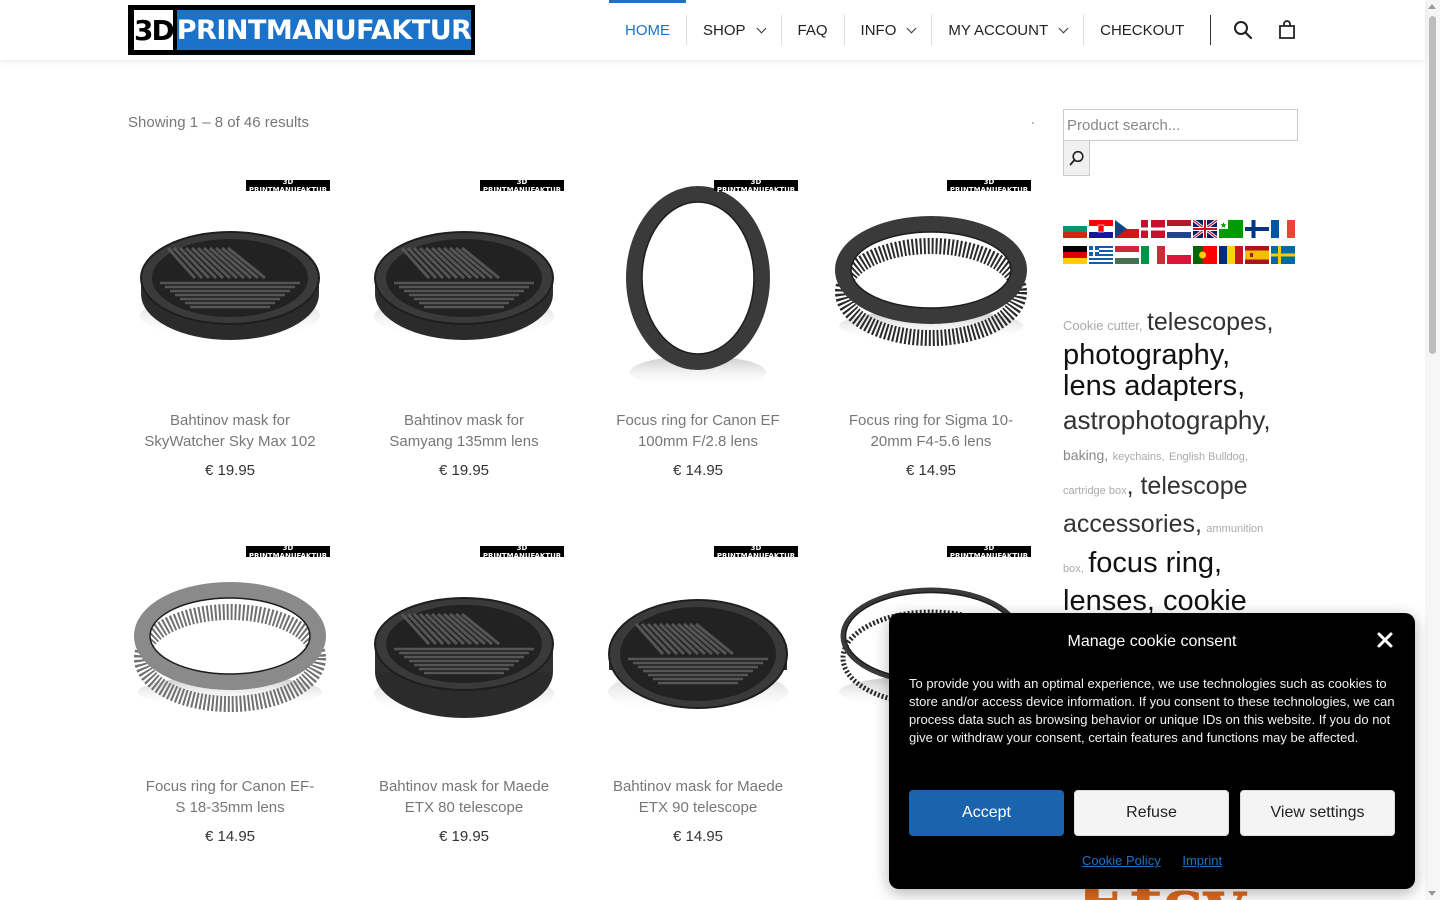 Image resolution: width=1440 pixels, height=900 pixels. I want to click on logo-3d-mark: 3D, so click(154, 30).